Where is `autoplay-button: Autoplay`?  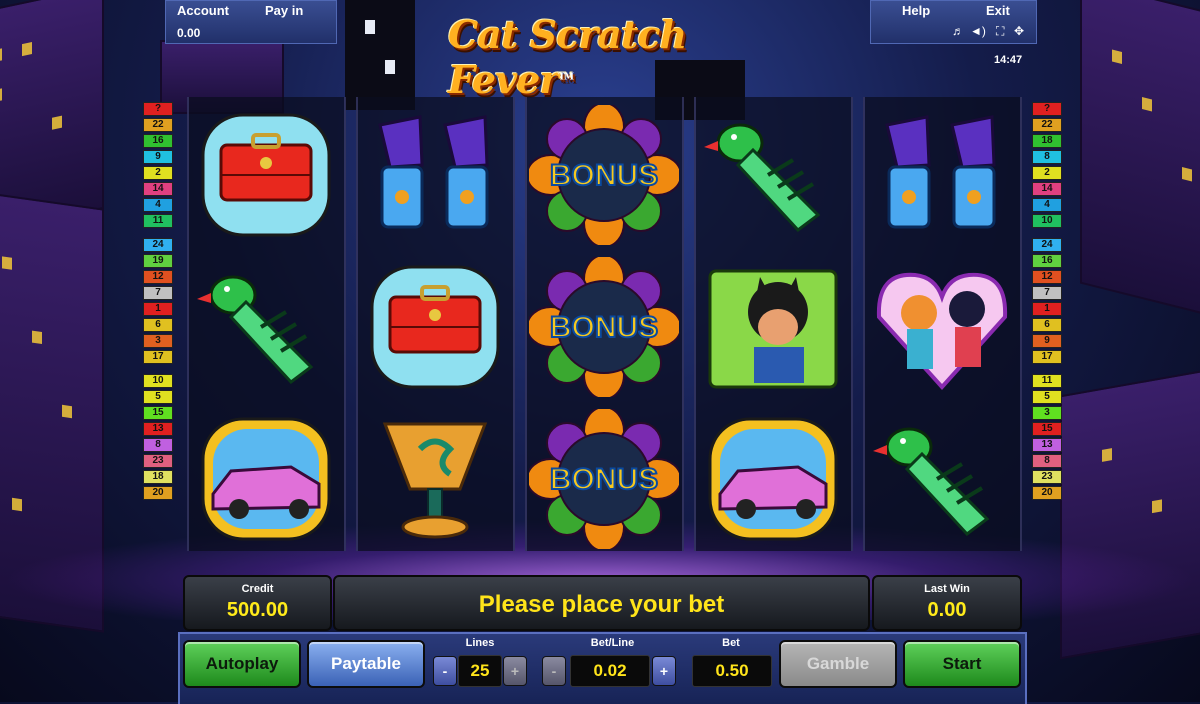 autoplay-button: Autoplay is located at coordinates (242, 664).